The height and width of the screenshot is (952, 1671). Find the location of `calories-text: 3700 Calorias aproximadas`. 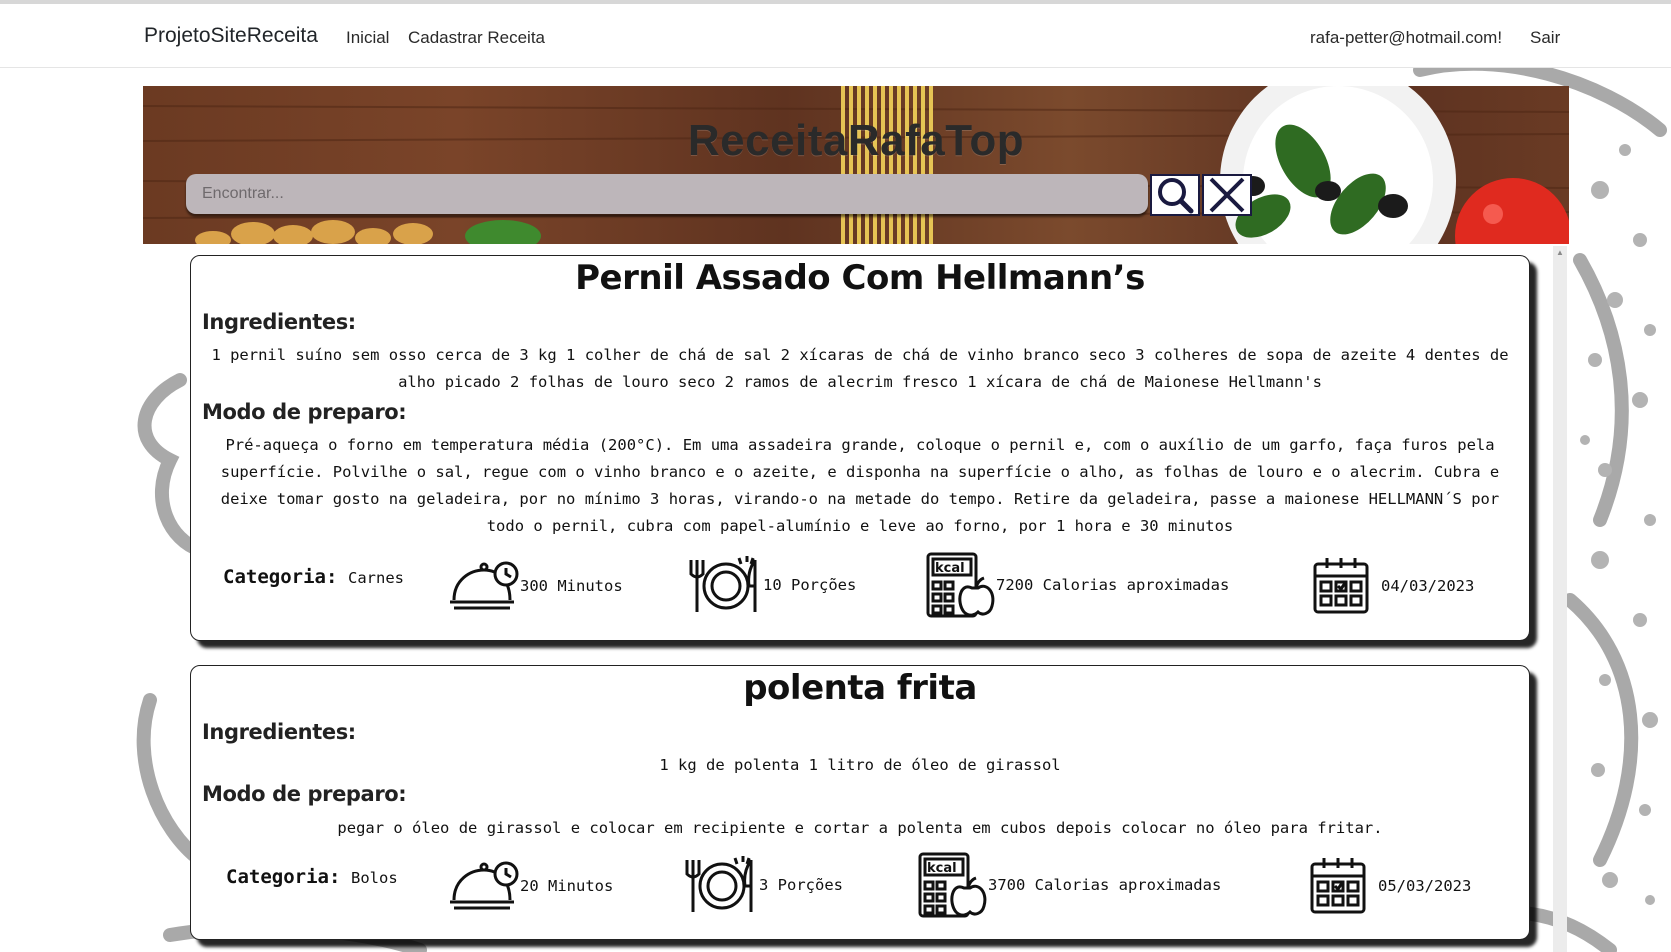

calories-text: 3700 Calorias aproximadas is located at coordinates (1105, 885).